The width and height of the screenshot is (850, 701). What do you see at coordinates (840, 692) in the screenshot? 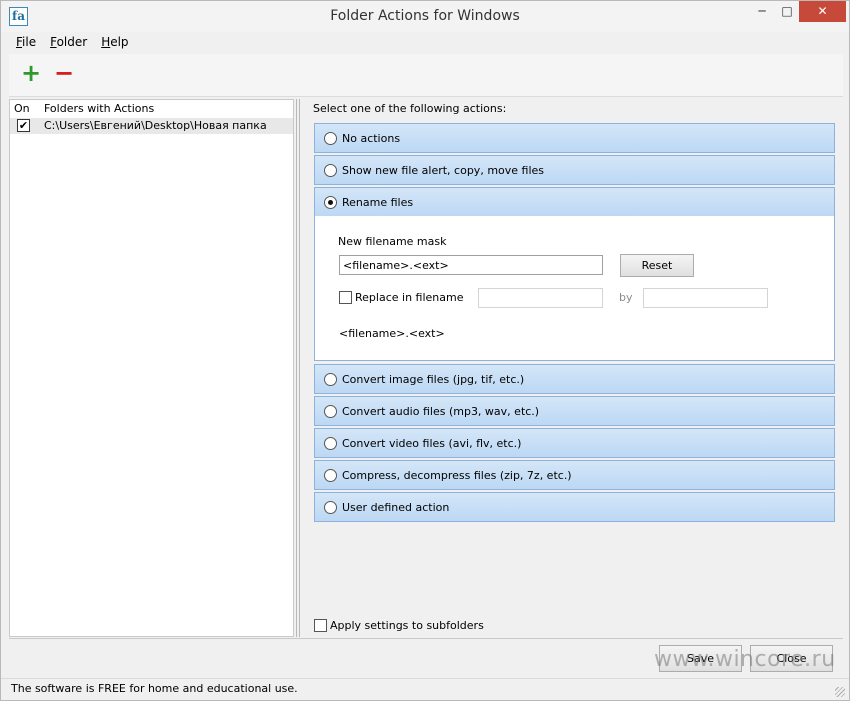
I see `resize-grip-icon` at bounding box center [840, 692].